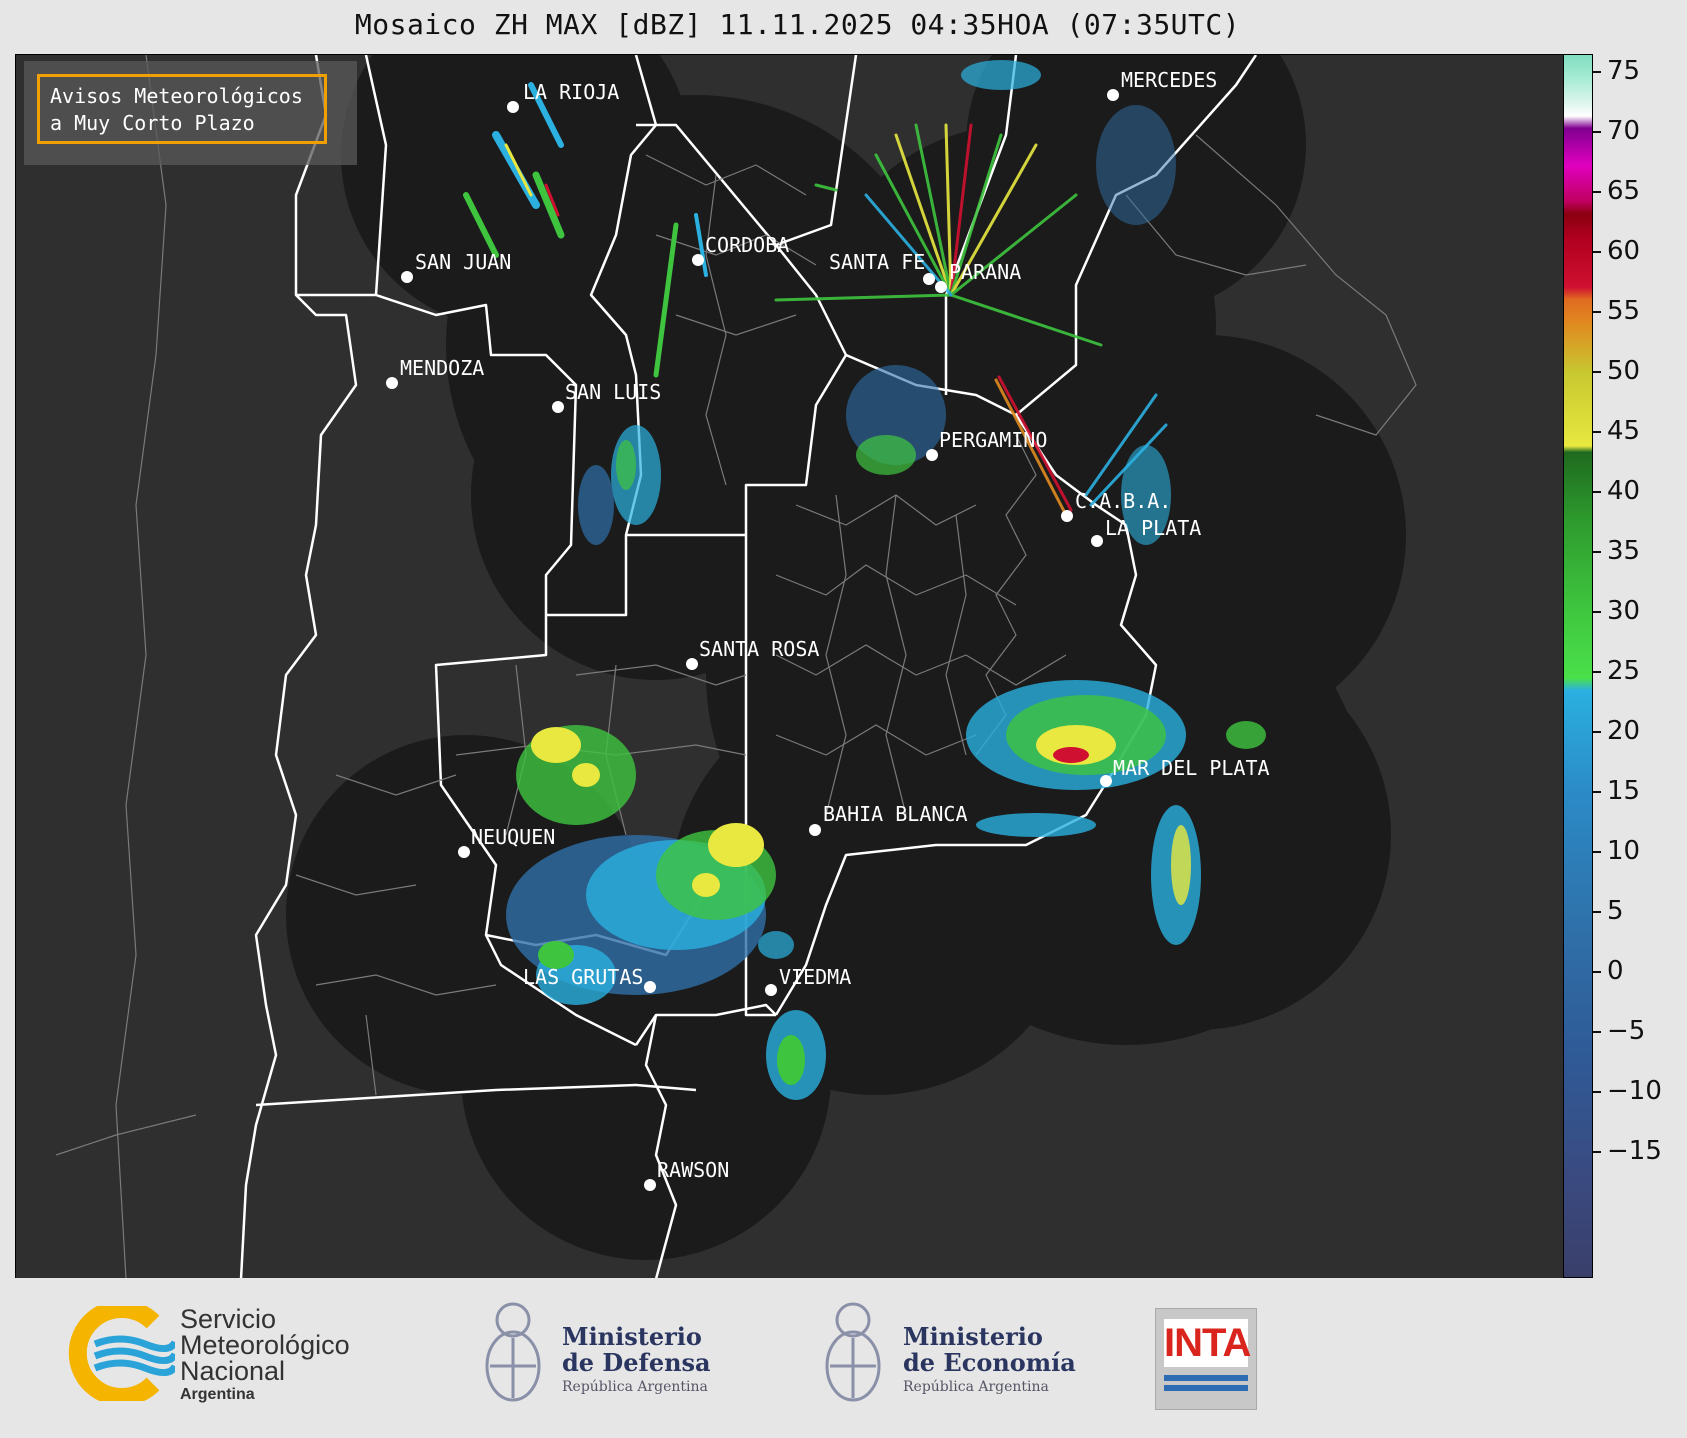 This screenshot has height=1438, width=1687. I want to click on tick-0: 0, so click(1608, 971).